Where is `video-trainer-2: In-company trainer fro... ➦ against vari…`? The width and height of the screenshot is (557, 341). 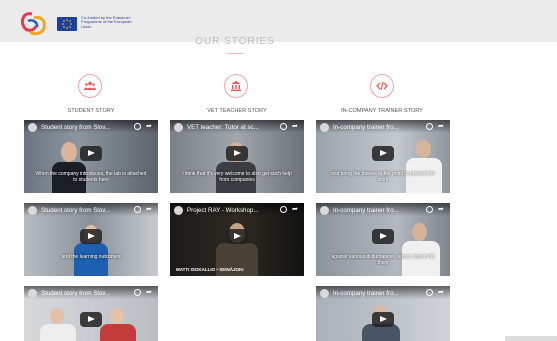 video-trainer-2: In-company trainer fro... ➦ against vari… is located at coordinates (383, 239).